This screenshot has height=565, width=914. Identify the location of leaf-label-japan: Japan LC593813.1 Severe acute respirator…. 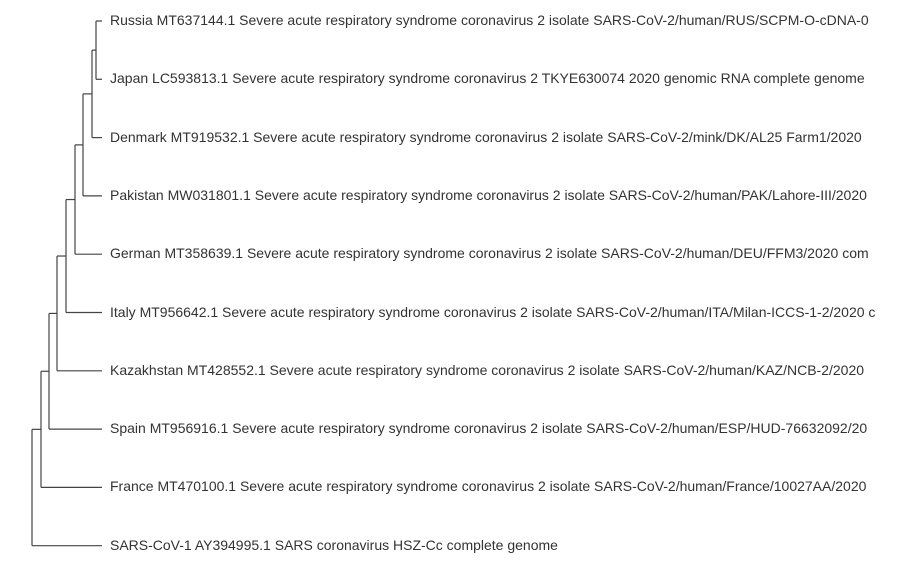
(487, 78).